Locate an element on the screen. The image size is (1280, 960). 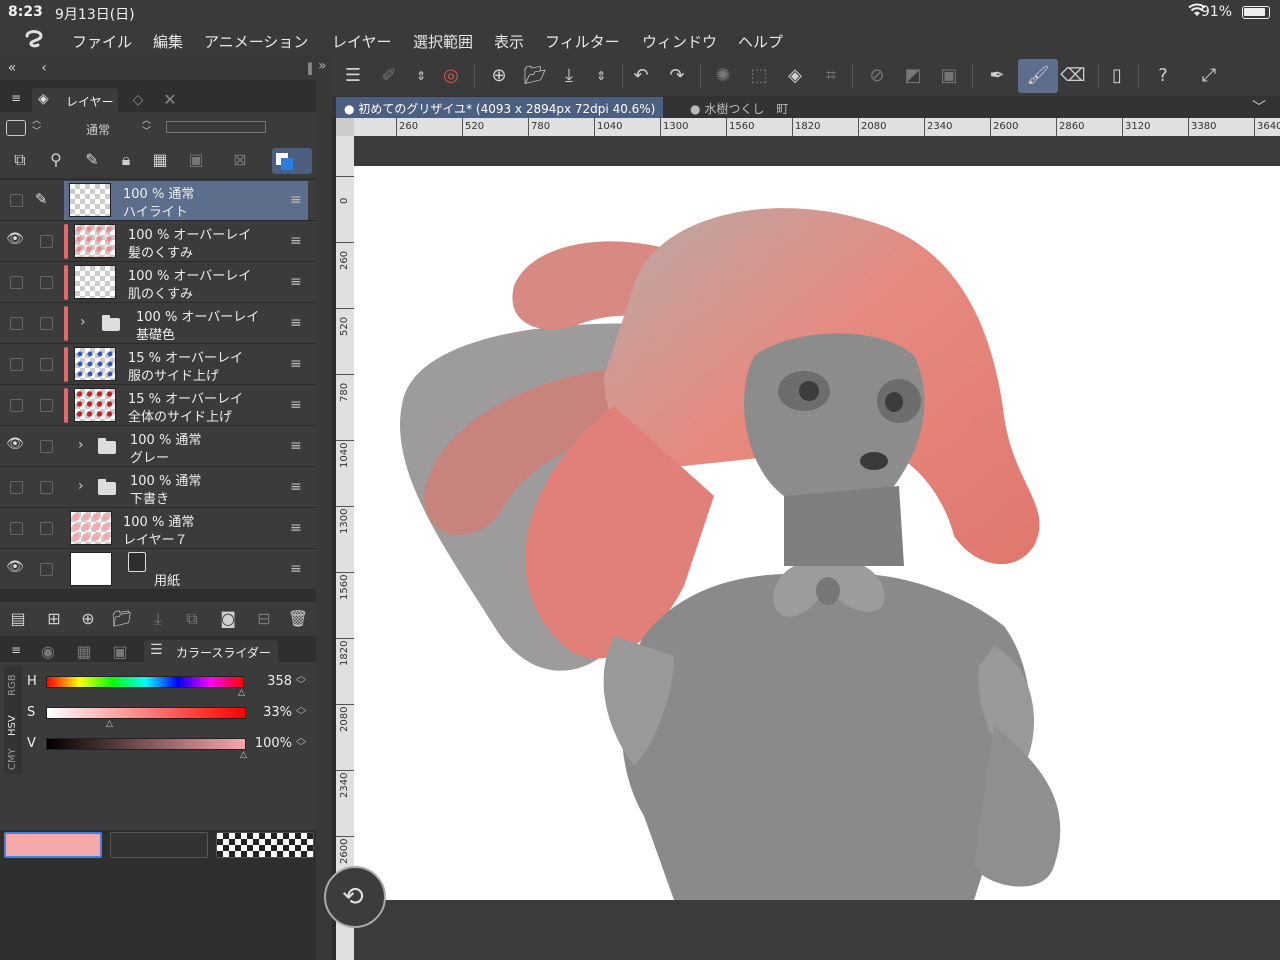
menu-edit: 編集 is located at coordinates (168, 41).